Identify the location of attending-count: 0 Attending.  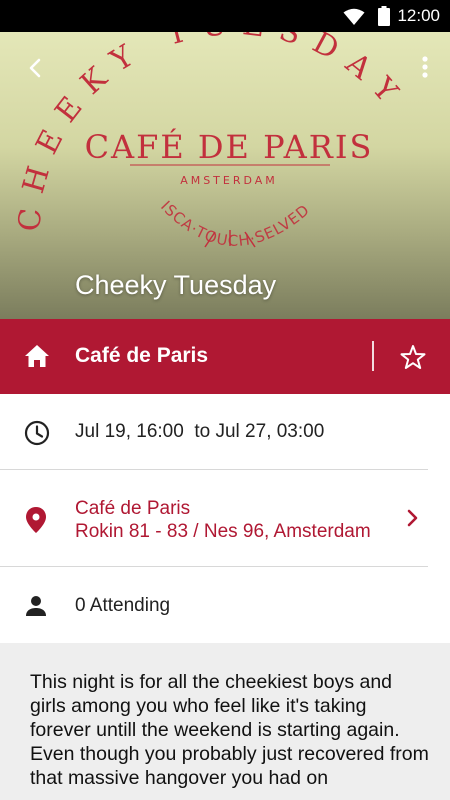
(123, 605).